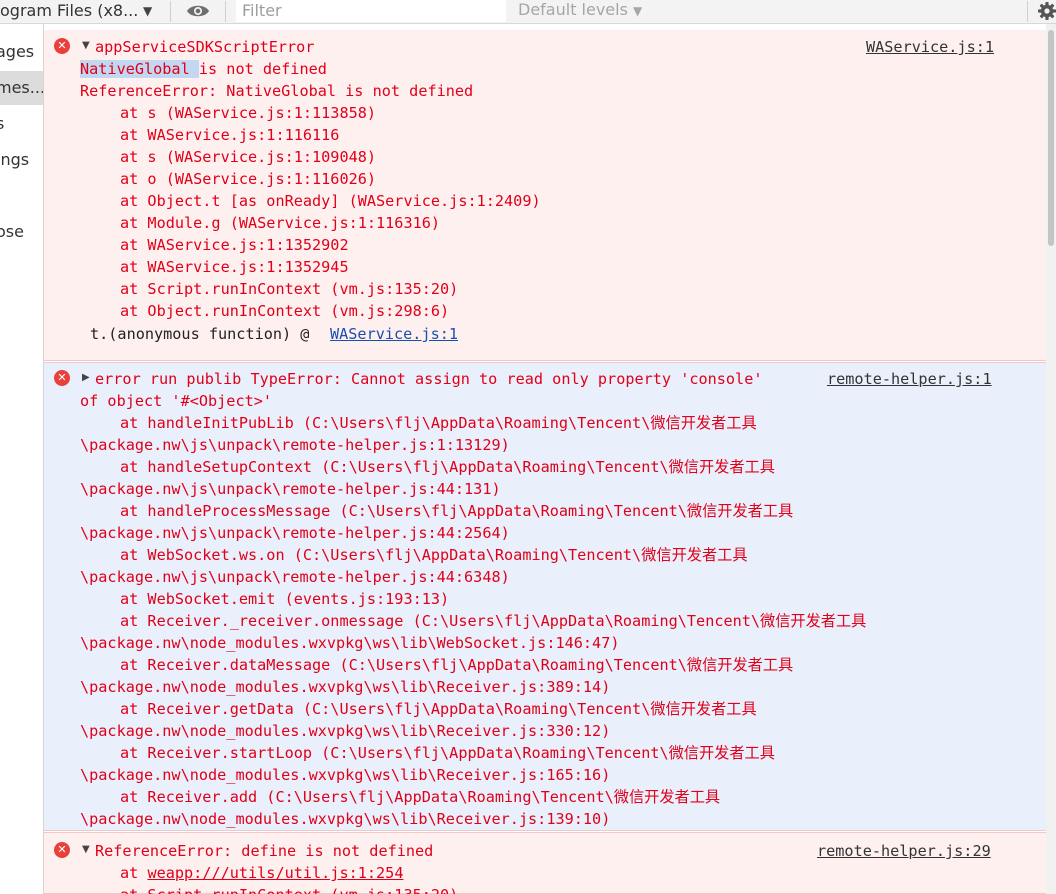 This screenshot has width=1056, height=894. What do you see at coordinates (909, 379) in the screenshot?
I see `source-link: remote-helper.js:1` at bounding box center [909, 379].